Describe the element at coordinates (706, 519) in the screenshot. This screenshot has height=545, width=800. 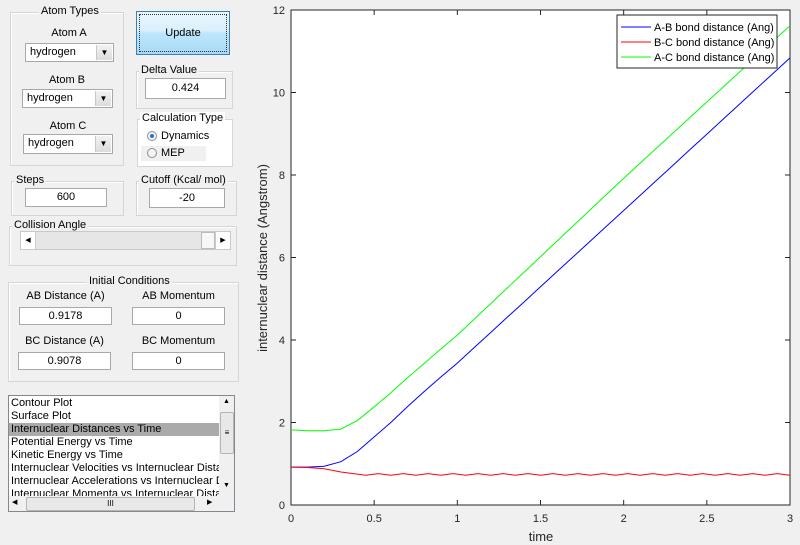
I see `x-tick-label: 2.5` at that location.